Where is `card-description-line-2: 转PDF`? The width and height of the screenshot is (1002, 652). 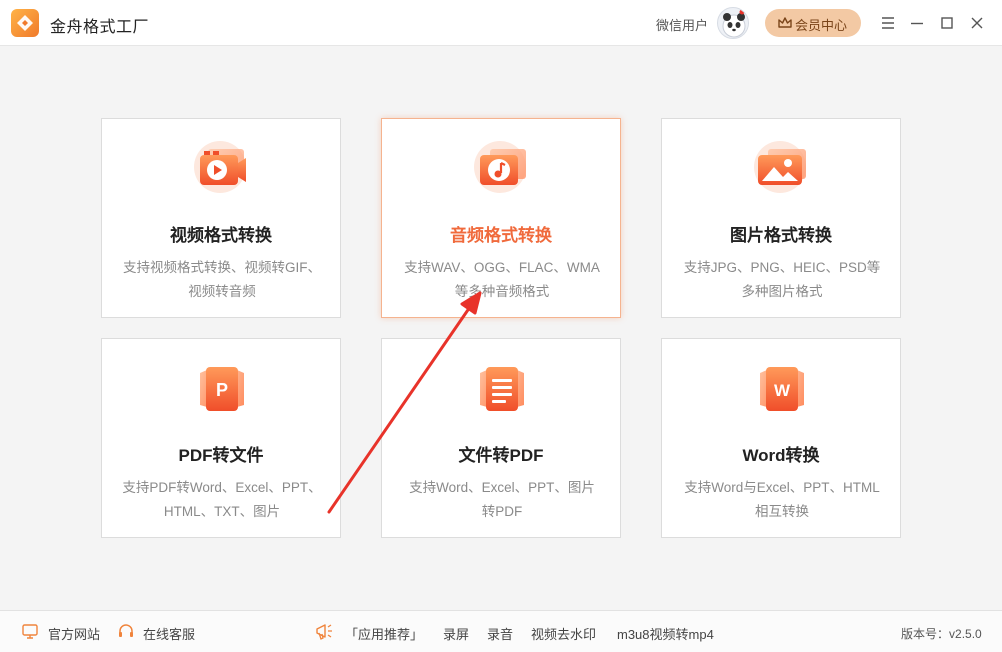 card-description-line-2: 转PDF is located at coordinates (502, 511).